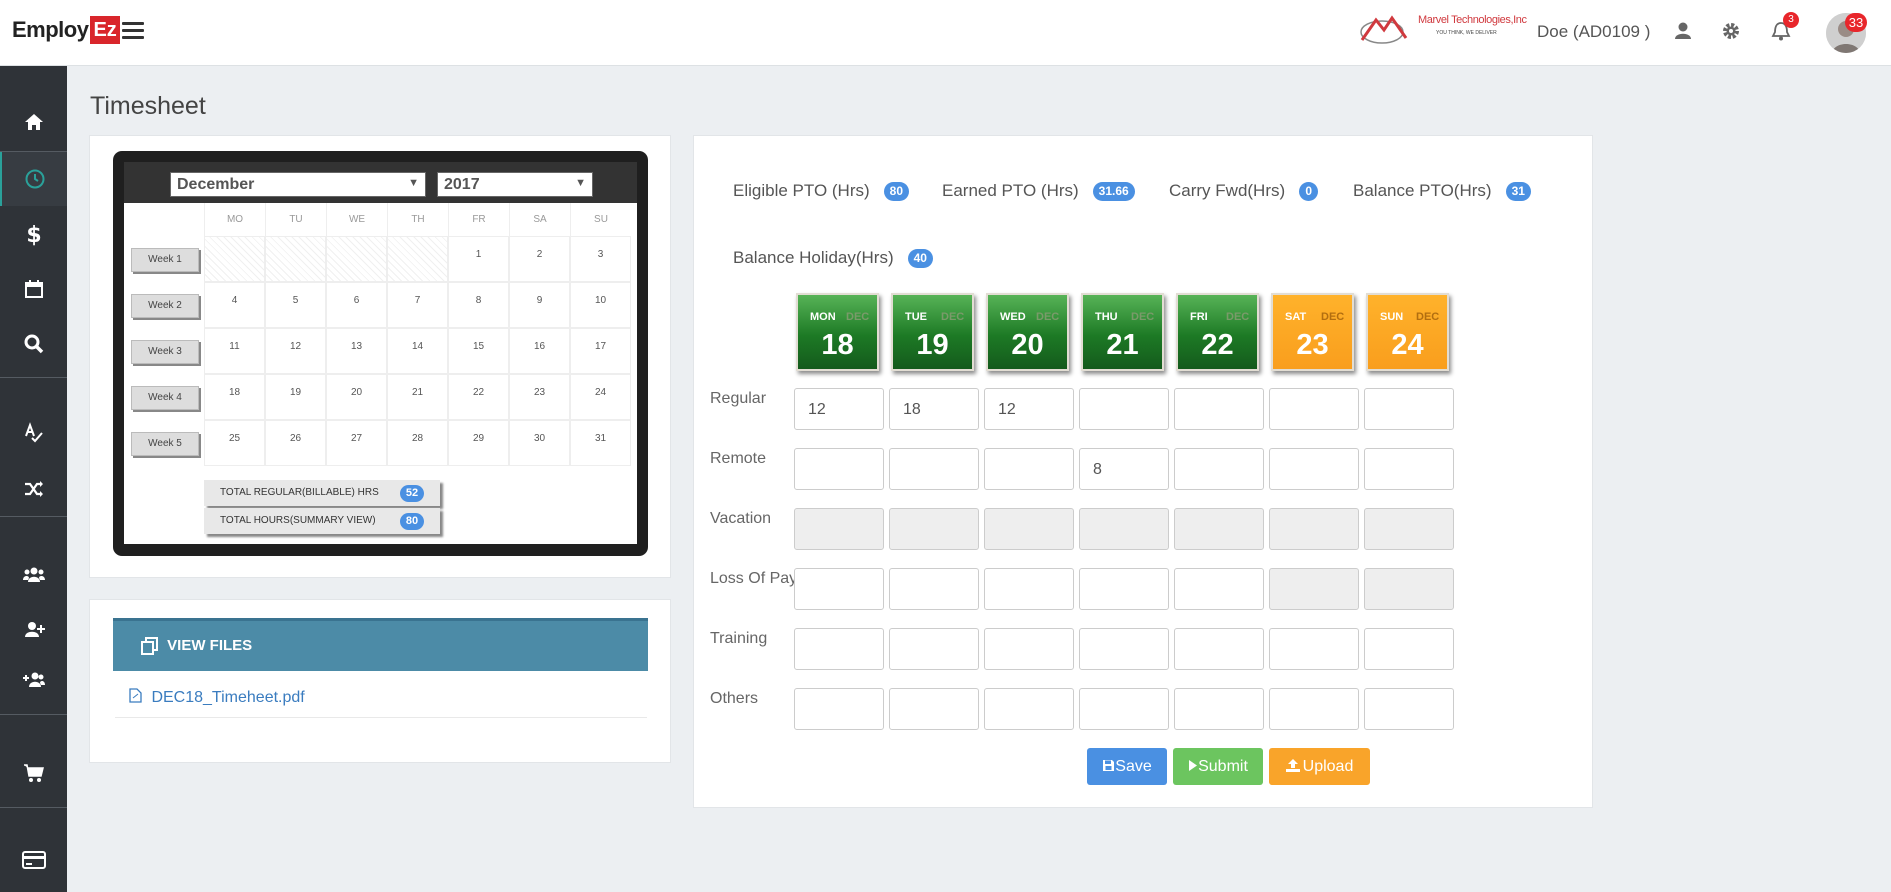  What do you see at coordinates (600, 397) in the screenshot?
I see `calendar-day: 24` at bounding box center [600, 397].